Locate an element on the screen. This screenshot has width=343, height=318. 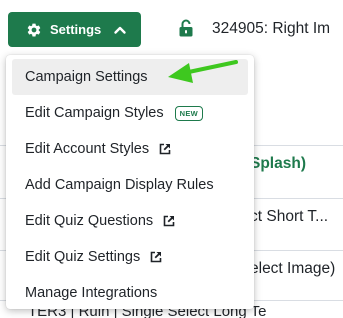
menu-item-label: Edit Campaign Styles is located at coordinates (94, 113).